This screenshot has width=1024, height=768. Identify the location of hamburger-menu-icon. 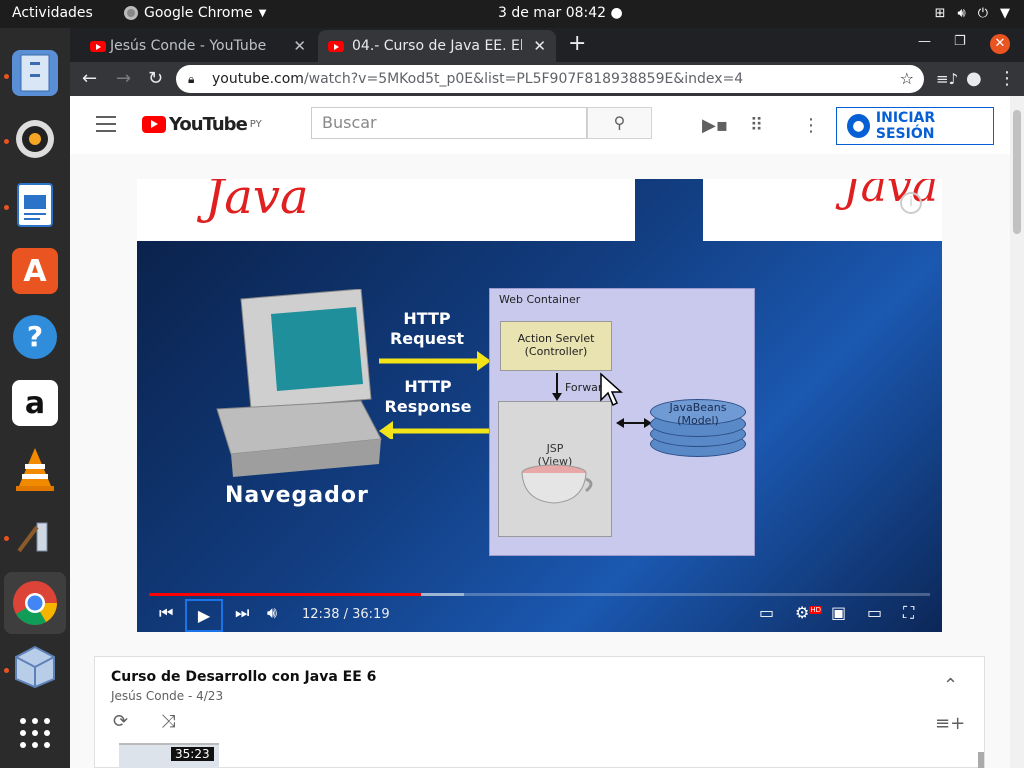
(106, 124).